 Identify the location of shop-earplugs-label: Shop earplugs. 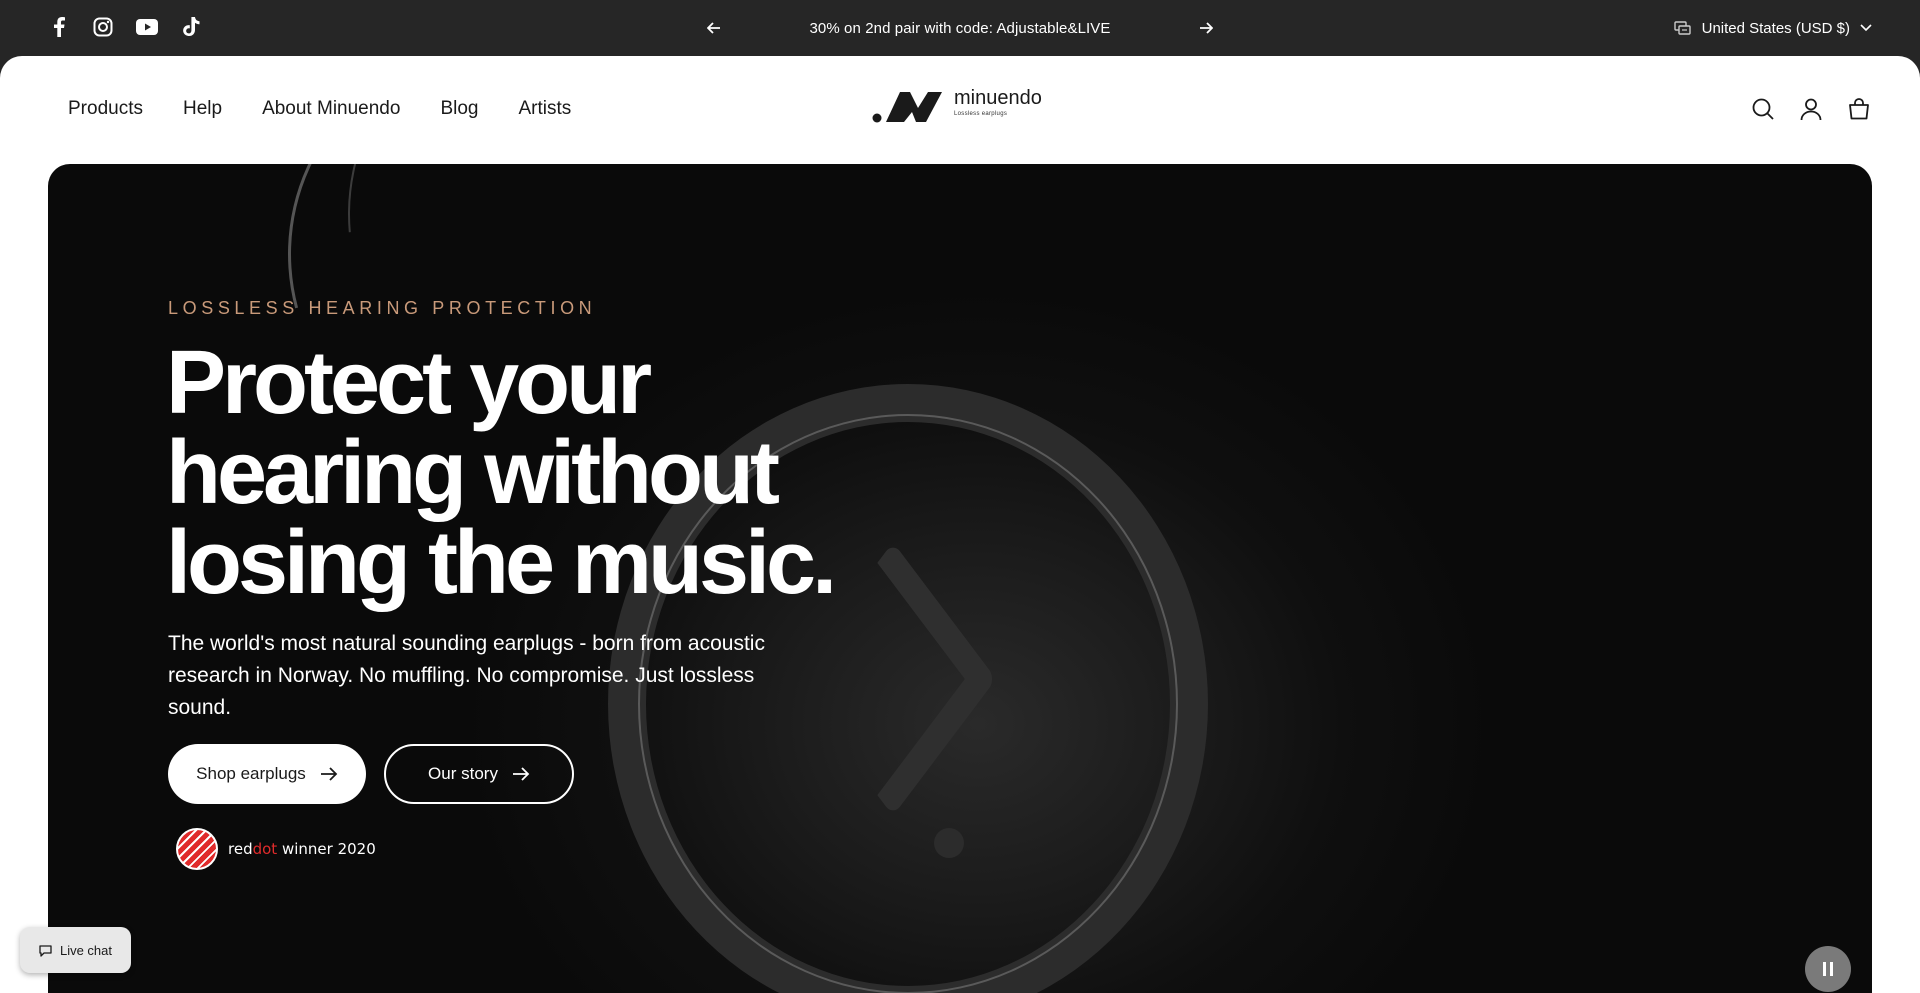
(251, 773).